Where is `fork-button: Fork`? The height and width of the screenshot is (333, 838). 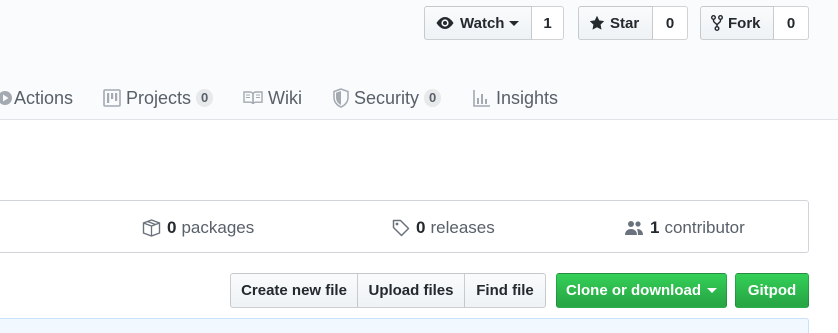
fork-button: Fork is located at coordinates (737, 23).